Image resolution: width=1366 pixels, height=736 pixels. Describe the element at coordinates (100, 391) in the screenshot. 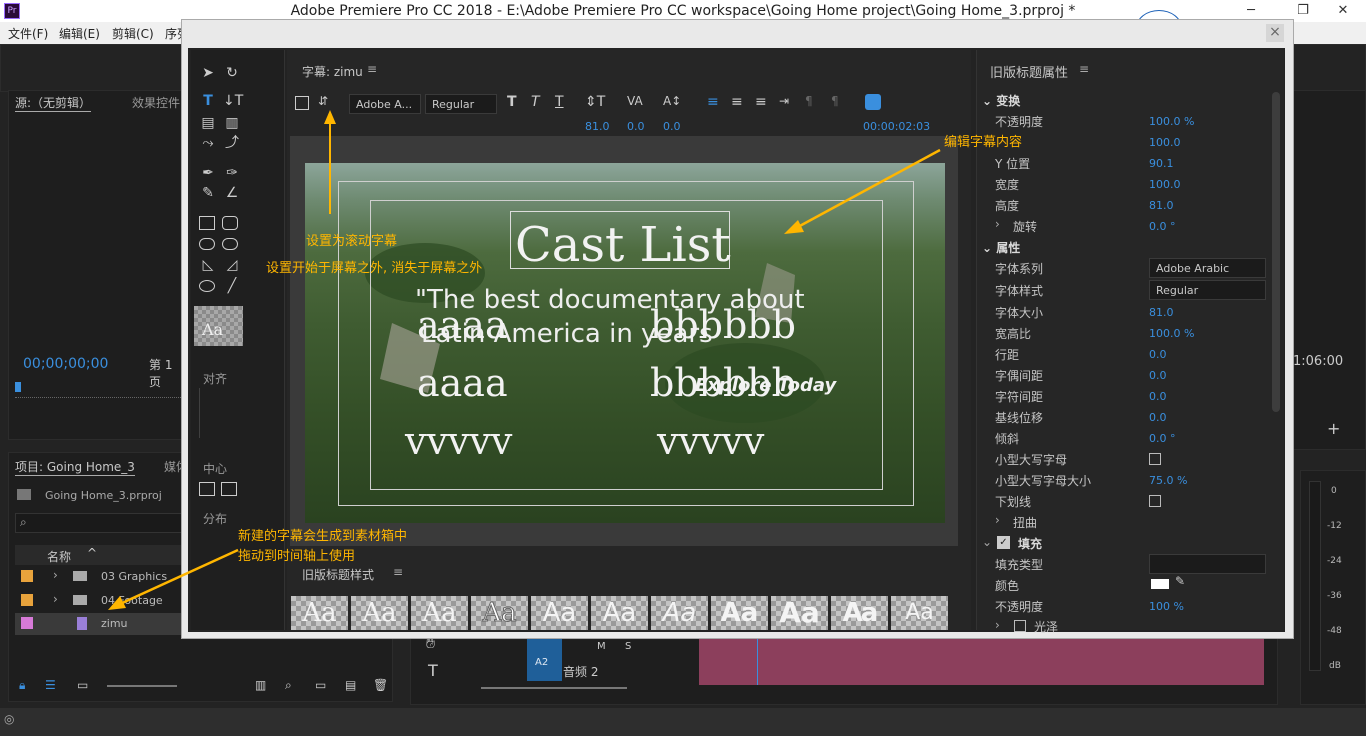

I see `source-ruler` at that location.